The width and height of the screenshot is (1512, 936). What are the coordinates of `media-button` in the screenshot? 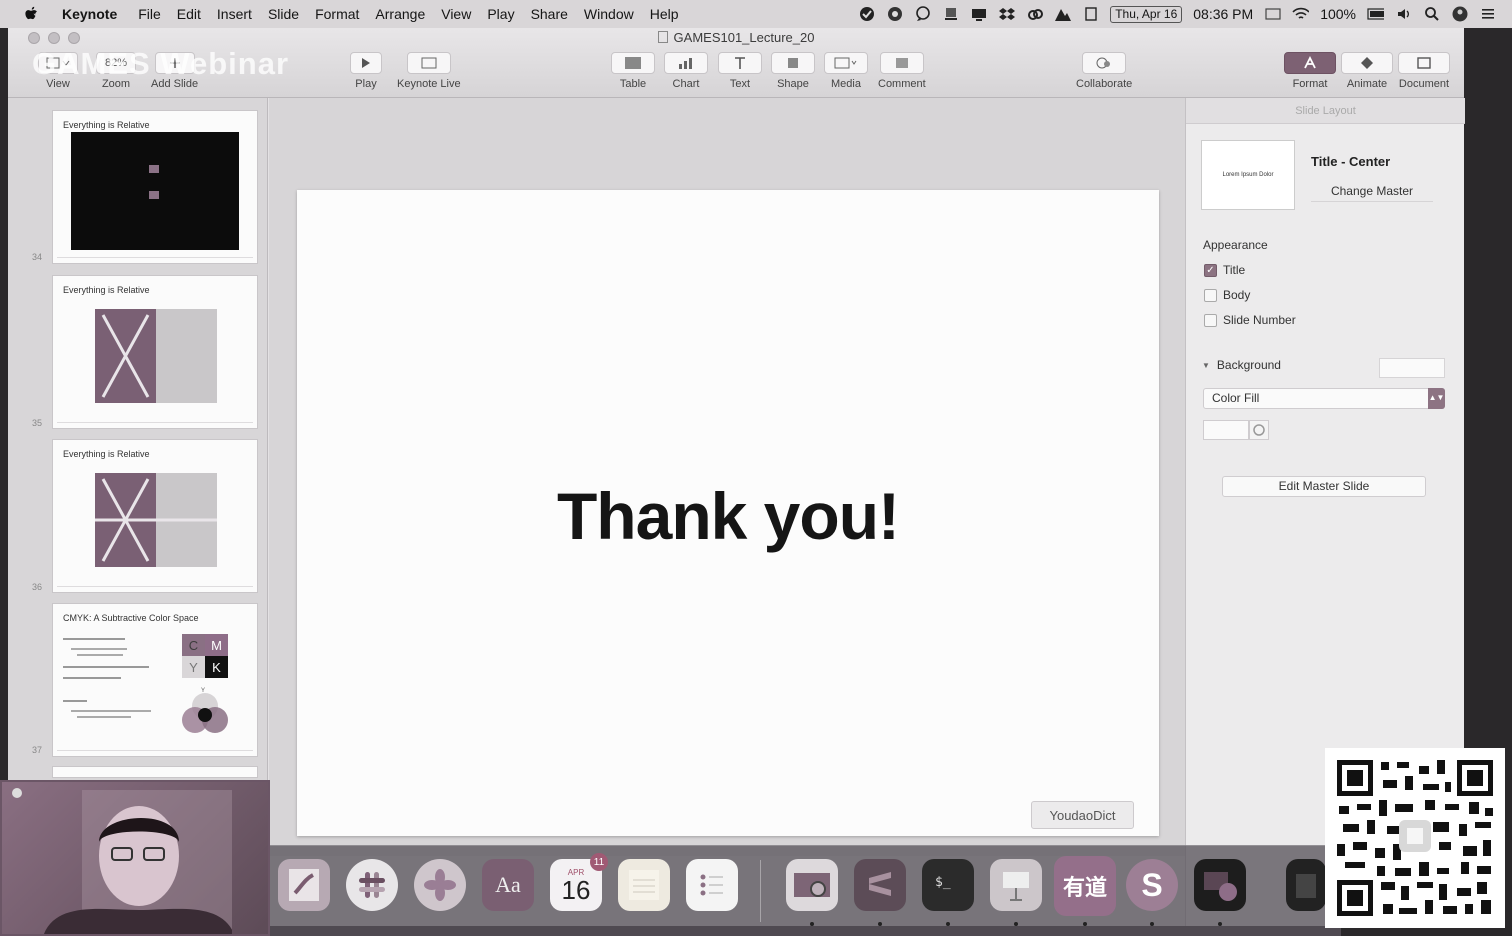 It's located at (846, 63).